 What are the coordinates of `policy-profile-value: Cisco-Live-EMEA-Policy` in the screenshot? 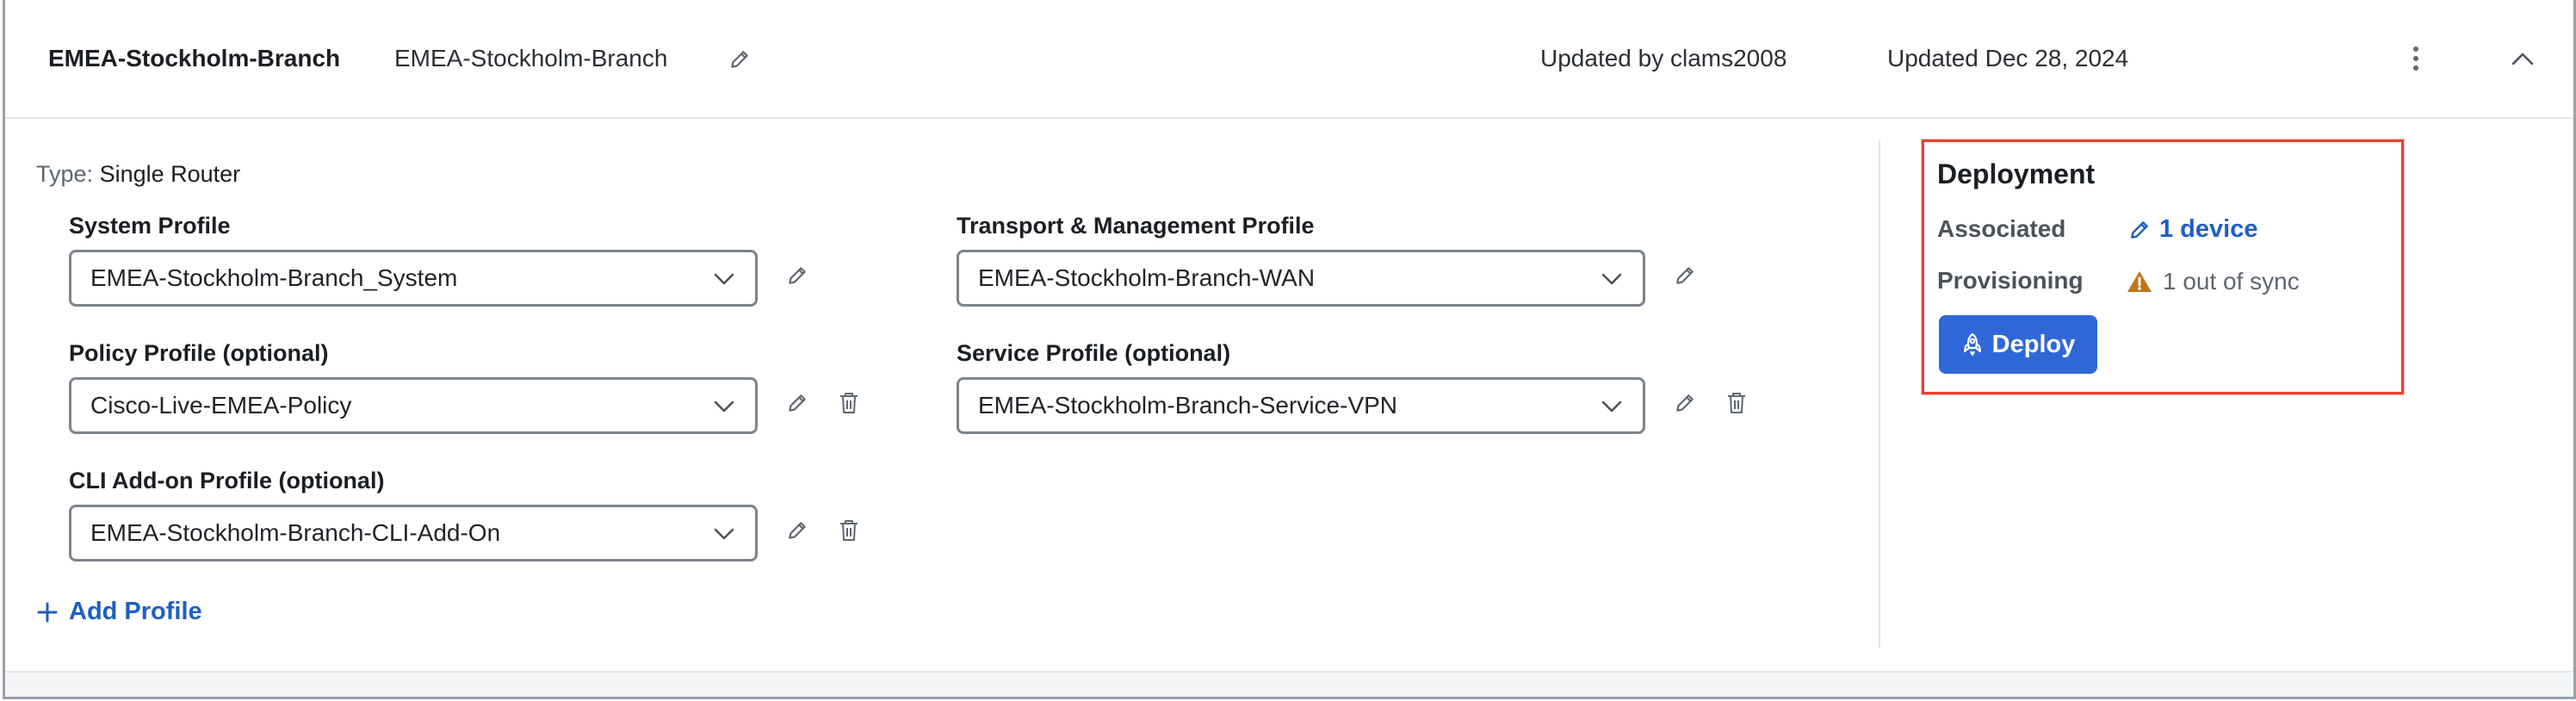 It's located at (221, 406).